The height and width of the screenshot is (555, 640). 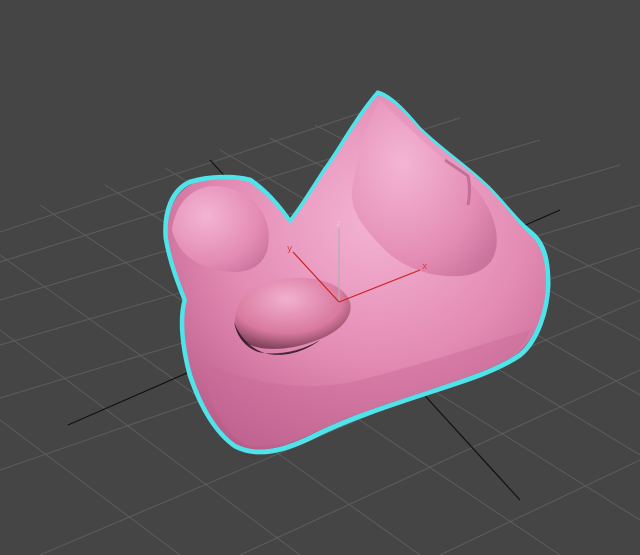 I want to click on gizmo-x-label: x, so click(x=425, y=267).